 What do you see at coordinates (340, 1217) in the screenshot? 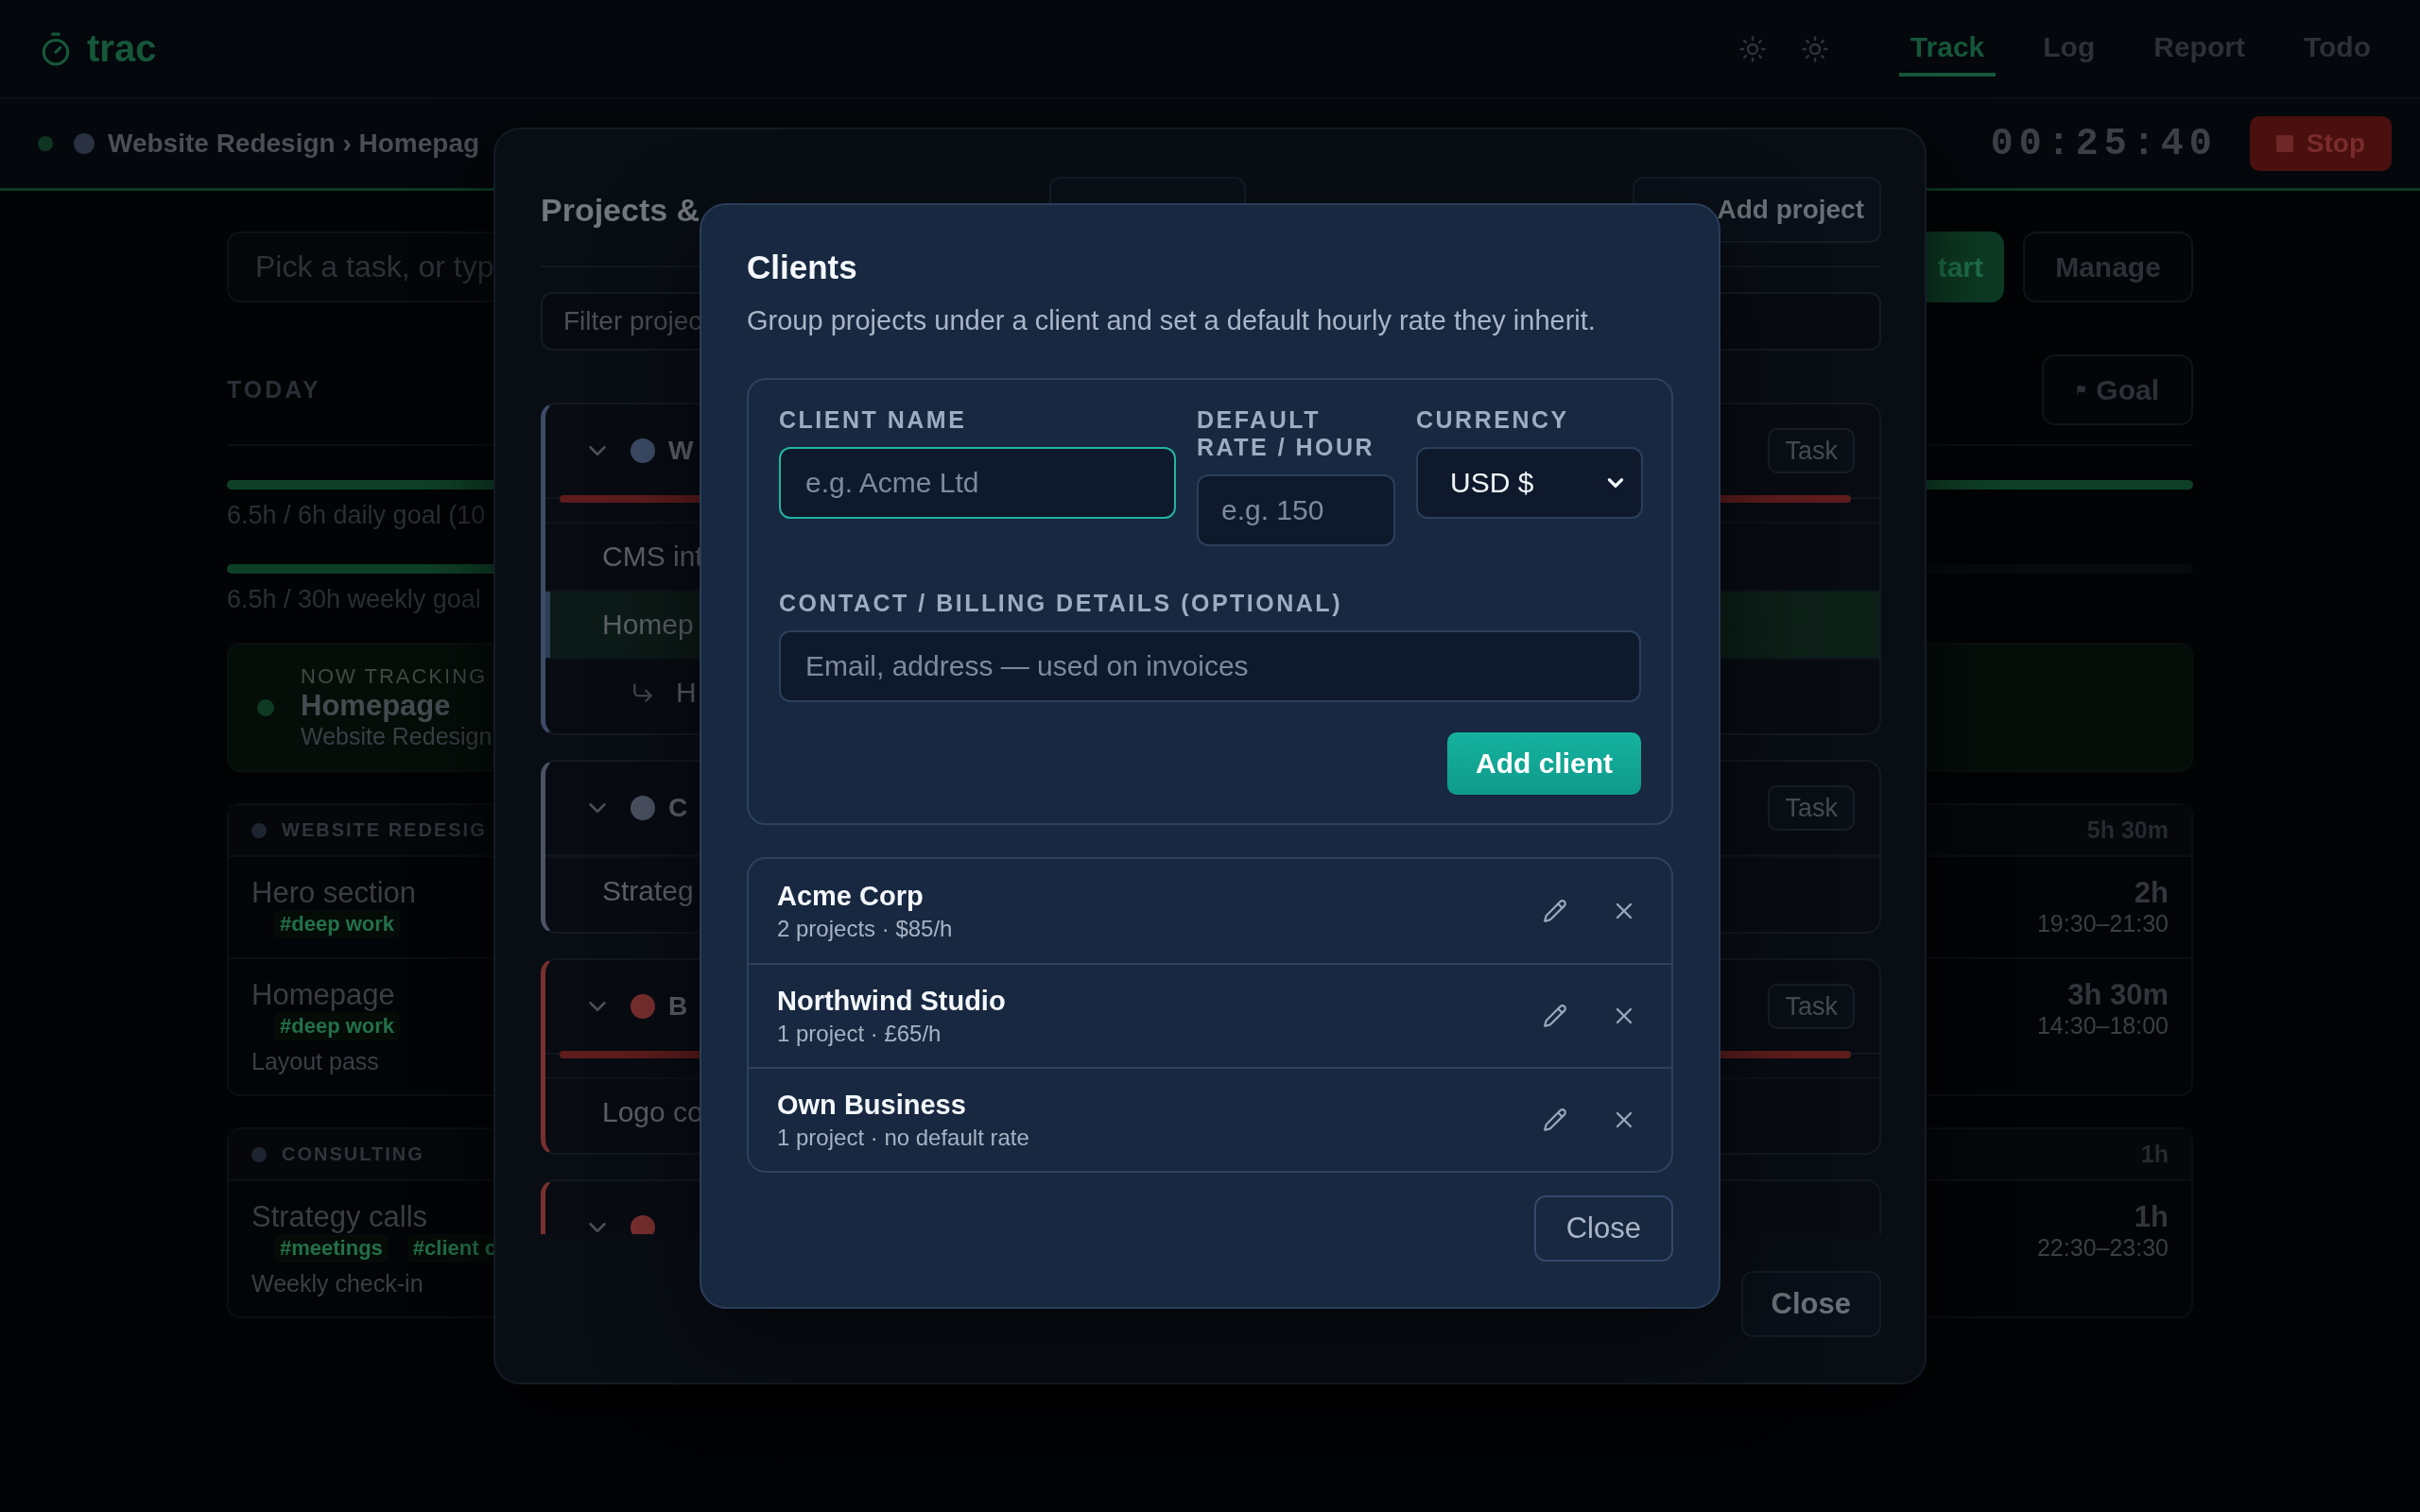
I see `entry-task: Strategy calls` at bounding box center [340, 1217].